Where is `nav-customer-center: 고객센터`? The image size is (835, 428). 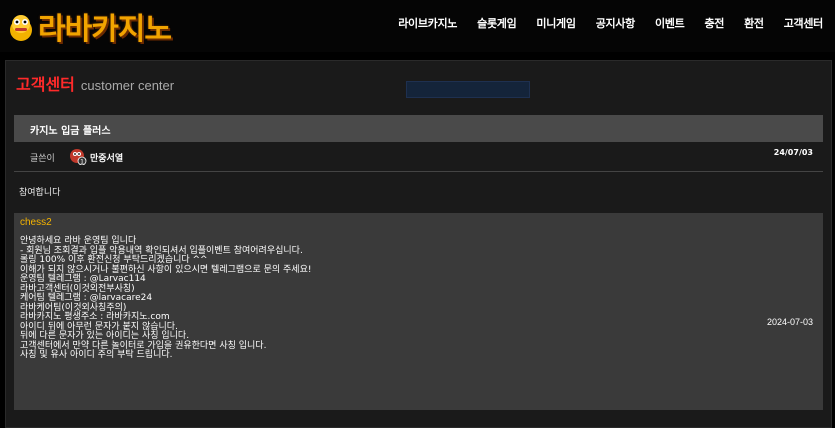 nav-customer-center: 고객센터 is located at coordinates (804, 23).